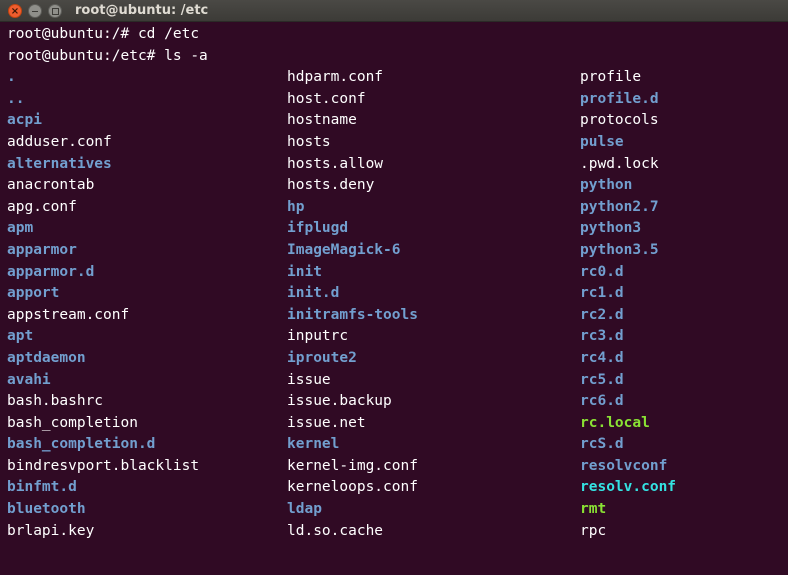 The height and width of the screenshot is (575, 788). Describe the element at coordinates (602, 444) in the screenshot. I see `directory-entry: rcS.d` at that location.